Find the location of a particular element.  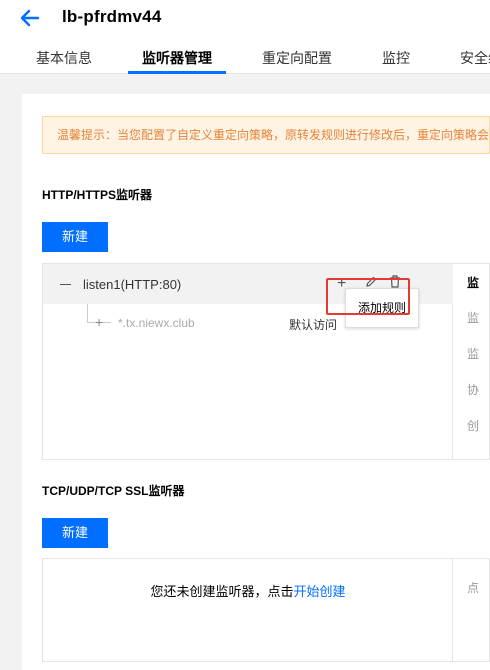

highlight-annotation is located at coordinates (368, 296).